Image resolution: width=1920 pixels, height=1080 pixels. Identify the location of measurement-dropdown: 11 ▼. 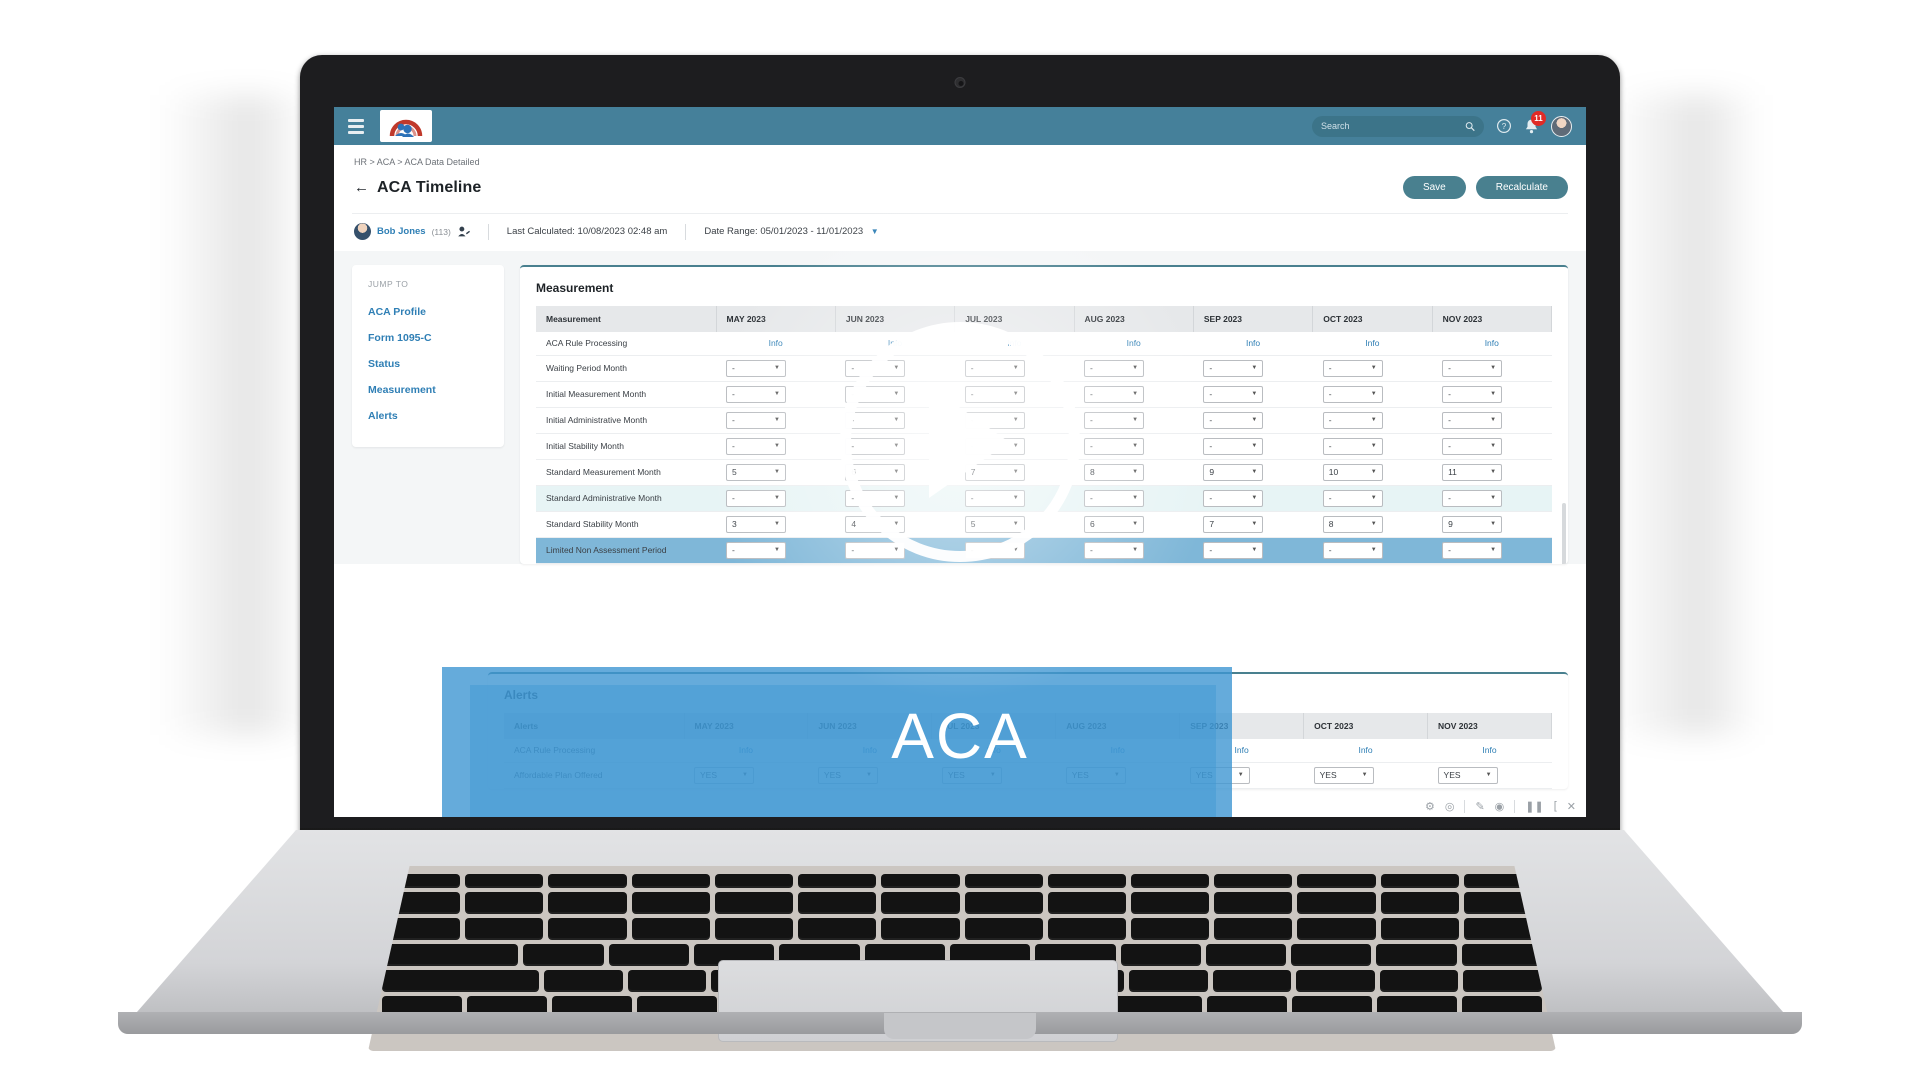
(1472, 472).